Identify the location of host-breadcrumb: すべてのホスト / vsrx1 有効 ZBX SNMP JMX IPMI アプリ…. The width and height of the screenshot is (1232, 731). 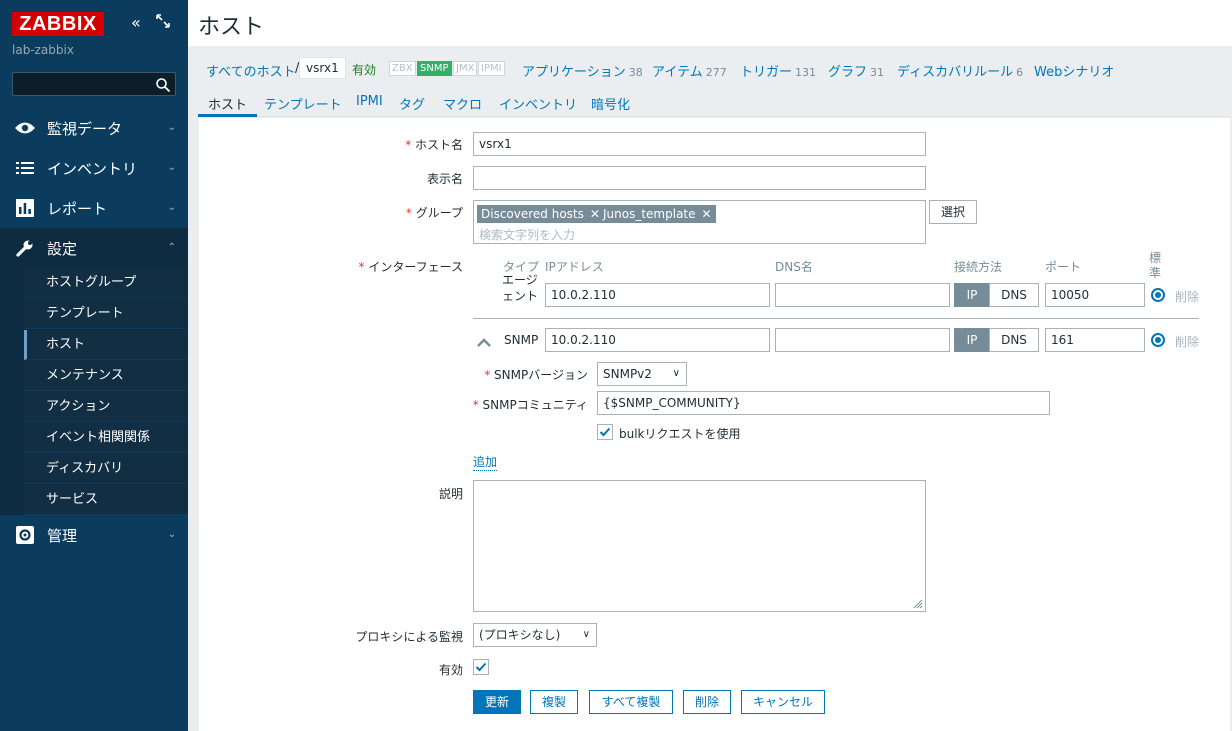
(714, 69).